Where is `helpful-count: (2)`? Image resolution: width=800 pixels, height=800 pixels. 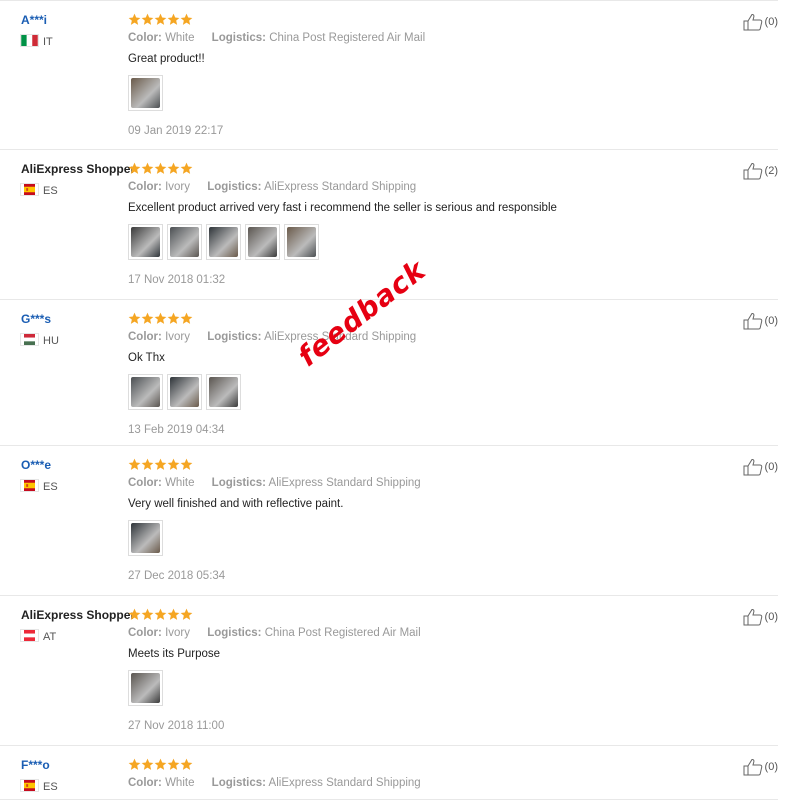
helpful-count: (2) is located at coordinates (771, 171).